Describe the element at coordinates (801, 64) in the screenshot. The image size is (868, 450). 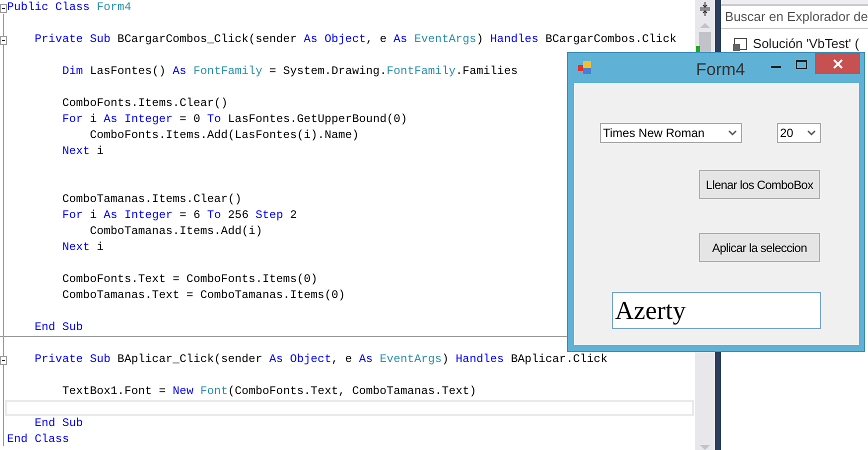
I see `maximize-icon` at that location.